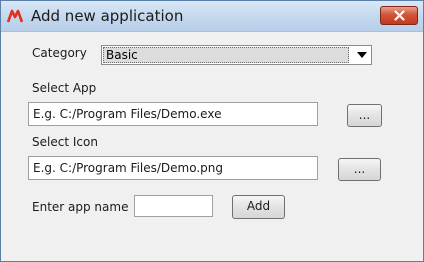  Describe the element at coordinates (59, 53) in the screenshot. I see `category-label: Category` at that location.